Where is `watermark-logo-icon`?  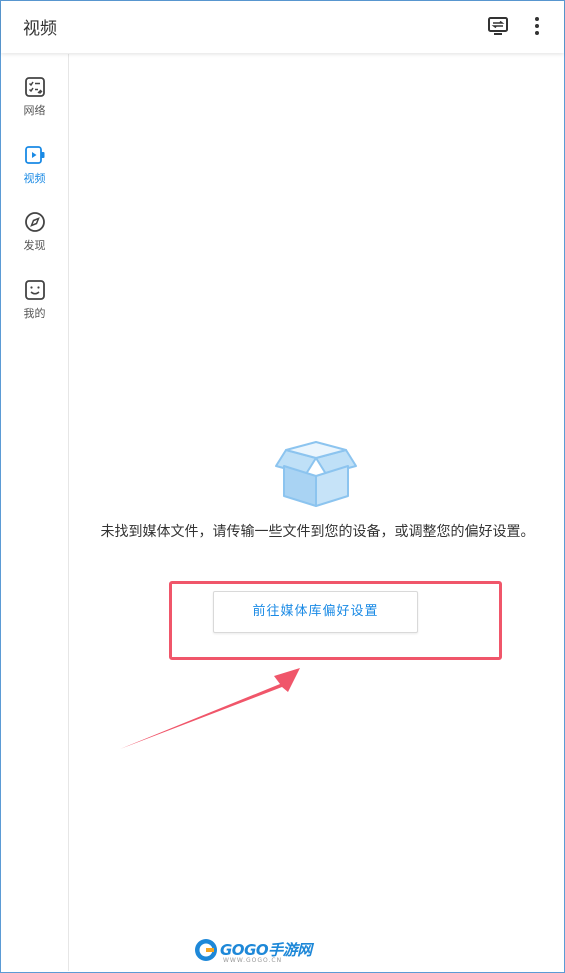
watermark-logo-icon is located at coordinates (206, 950).